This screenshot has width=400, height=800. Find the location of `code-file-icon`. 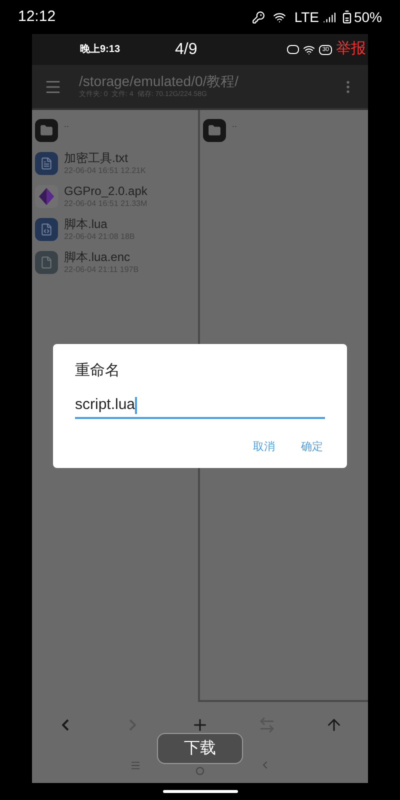

code-file-icon is located at coordinates (46, 229).